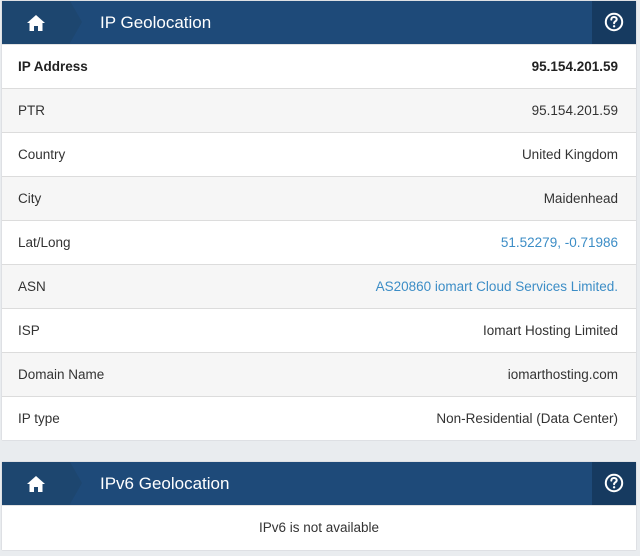  Describe the element at coordinates (497, 286) in the screenshot. I see `asn-link: AS20860 iomart Cloud Services Limited.` at that location.